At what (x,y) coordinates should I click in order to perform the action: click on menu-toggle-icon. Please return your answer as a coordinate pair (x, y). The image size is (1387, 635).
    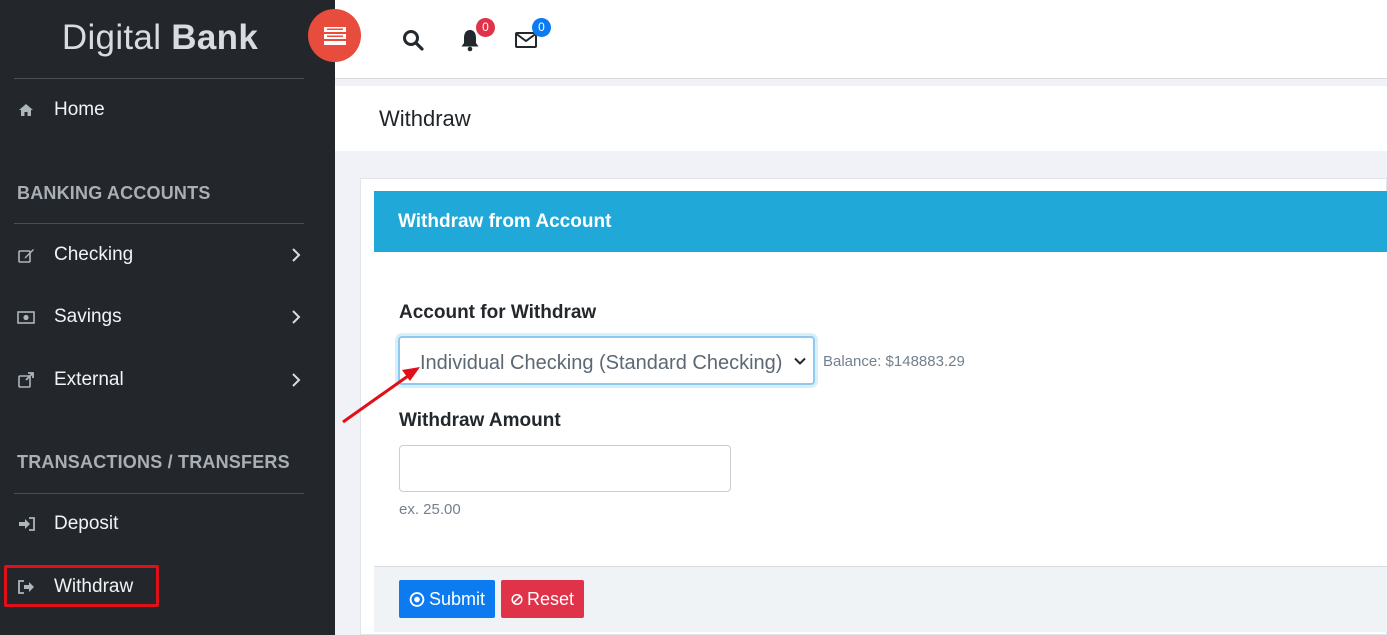
    Looking at the image, I should click on (334, 35).